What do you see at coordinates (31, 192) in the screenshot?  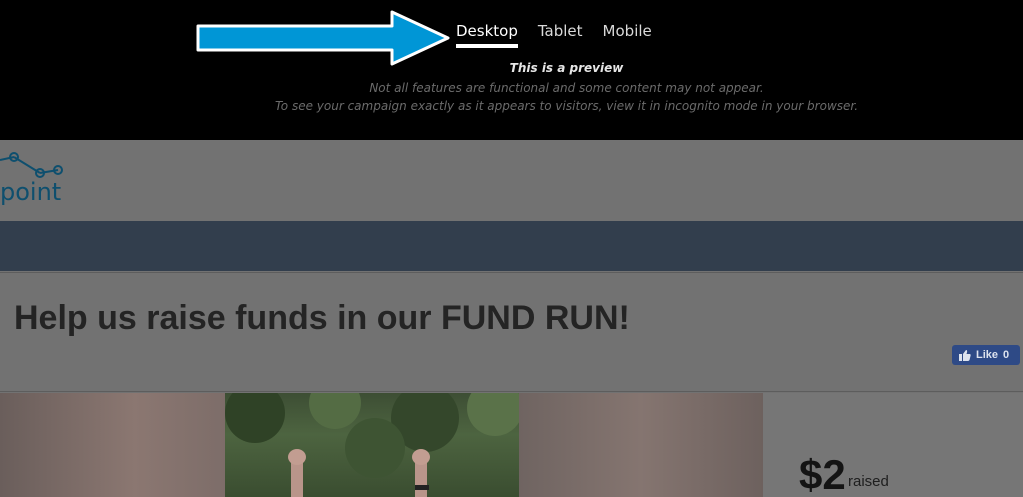 I see `logo-text: point` at bounding box center [31, 192].